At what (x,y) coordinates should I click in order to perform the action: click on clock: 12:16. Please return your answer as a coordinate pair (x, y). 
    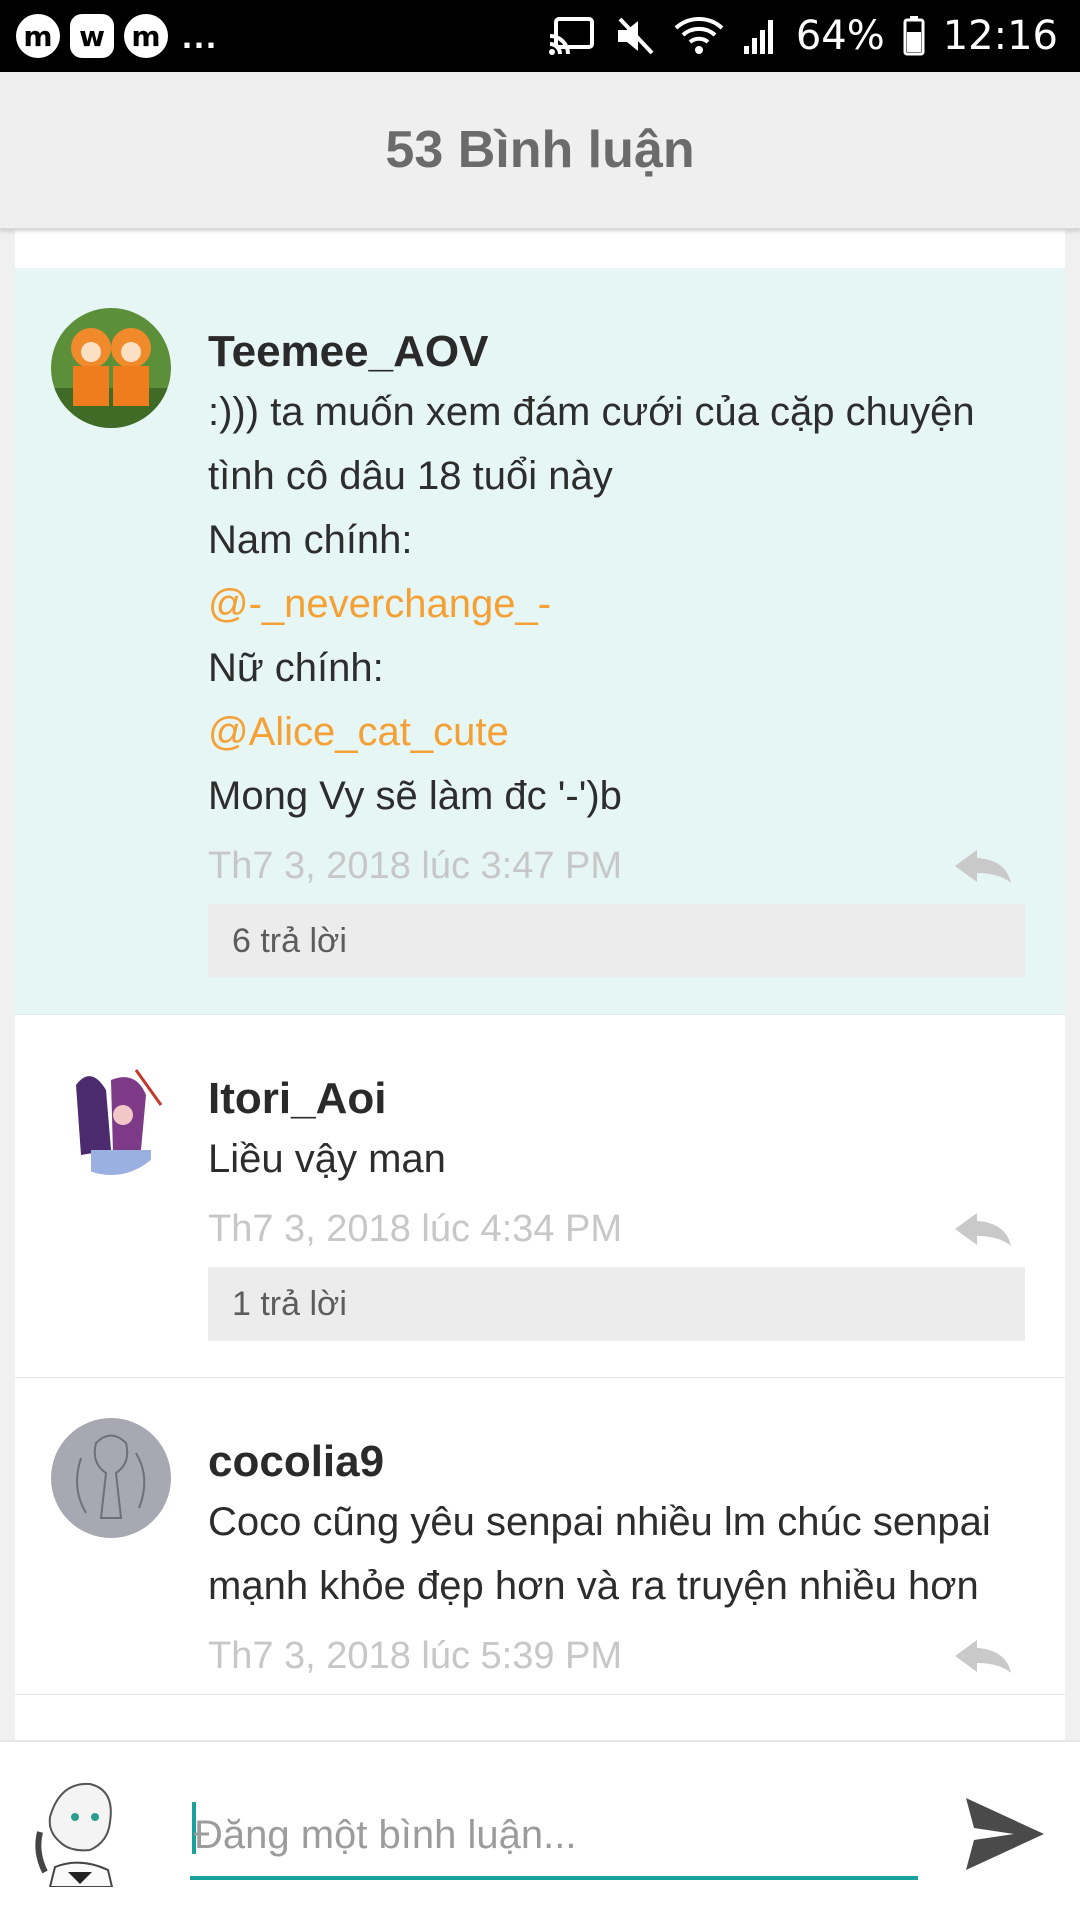
    Looking at the image, I should click on (1000, 36).